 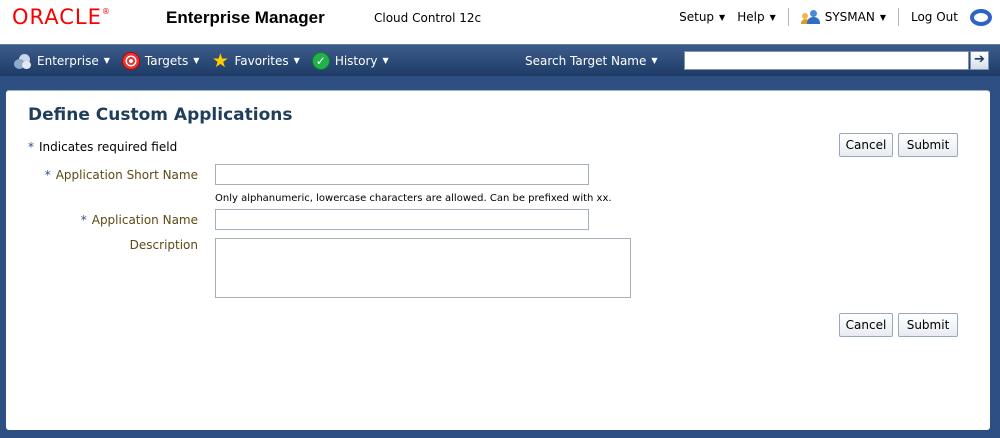 I want to click on required-note-text: Indicates required field, so click(x=108, y=147).